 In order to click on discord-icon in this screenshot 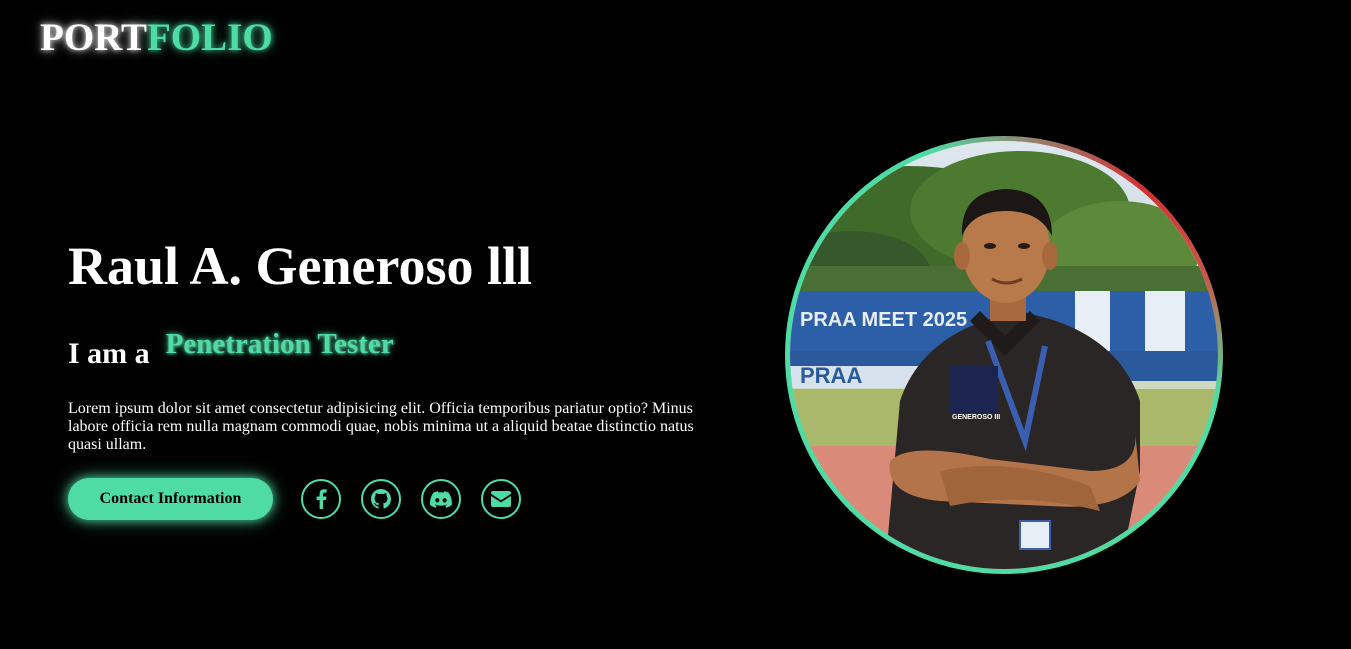, I will do `click(441, 499)`.